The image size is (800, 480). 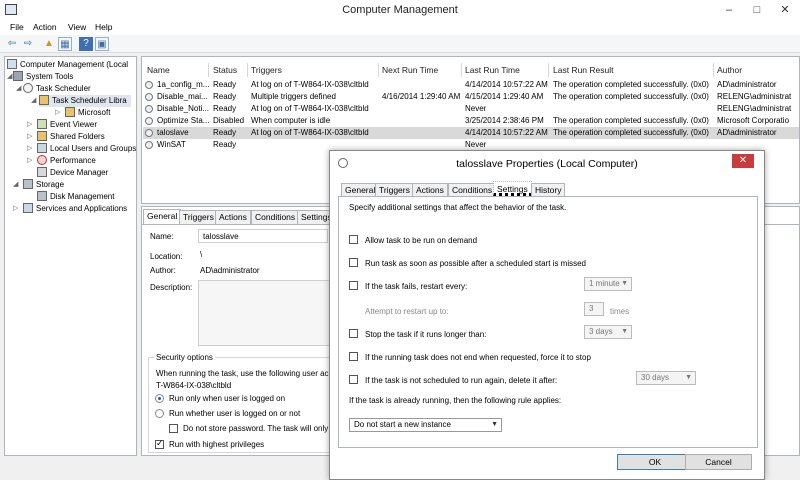 I want to click on tree-item-storage: ◢ Storage, so click(x=38, y=185).